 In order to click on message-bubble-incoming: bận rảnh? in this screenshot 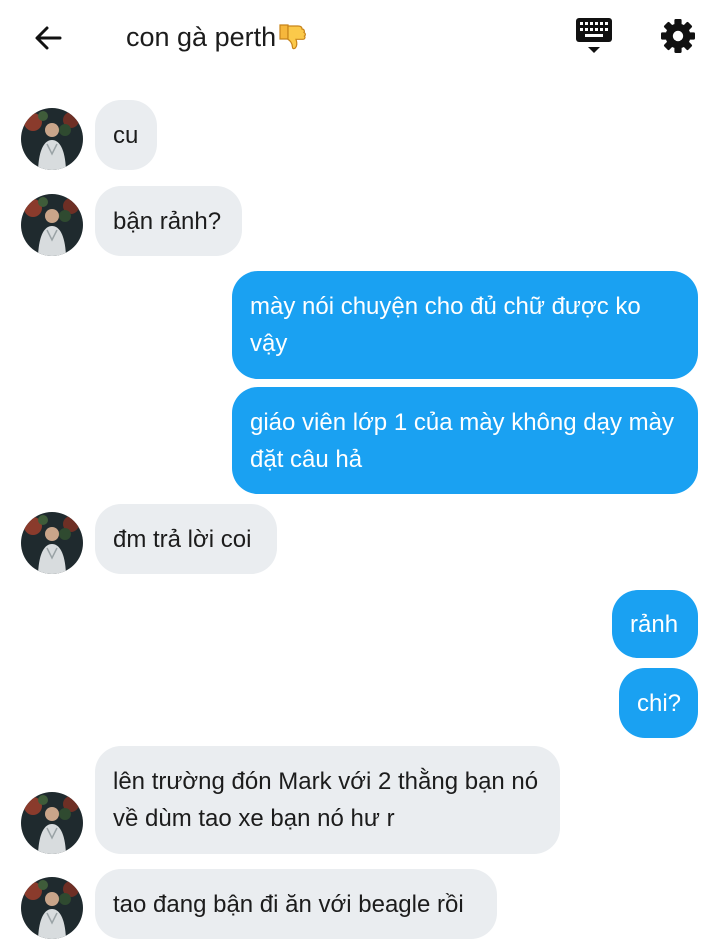, I will do `click(168, 221)`.